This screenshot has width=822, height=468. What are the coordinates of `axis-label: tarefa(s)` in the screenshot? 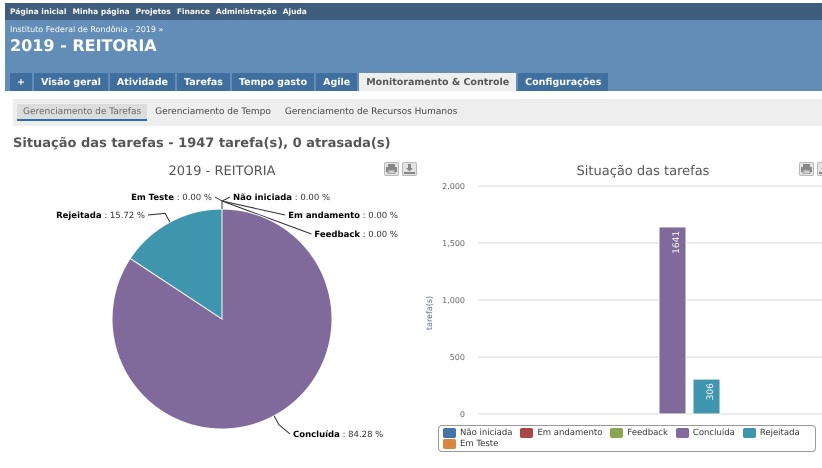 It's located at (429, 313).